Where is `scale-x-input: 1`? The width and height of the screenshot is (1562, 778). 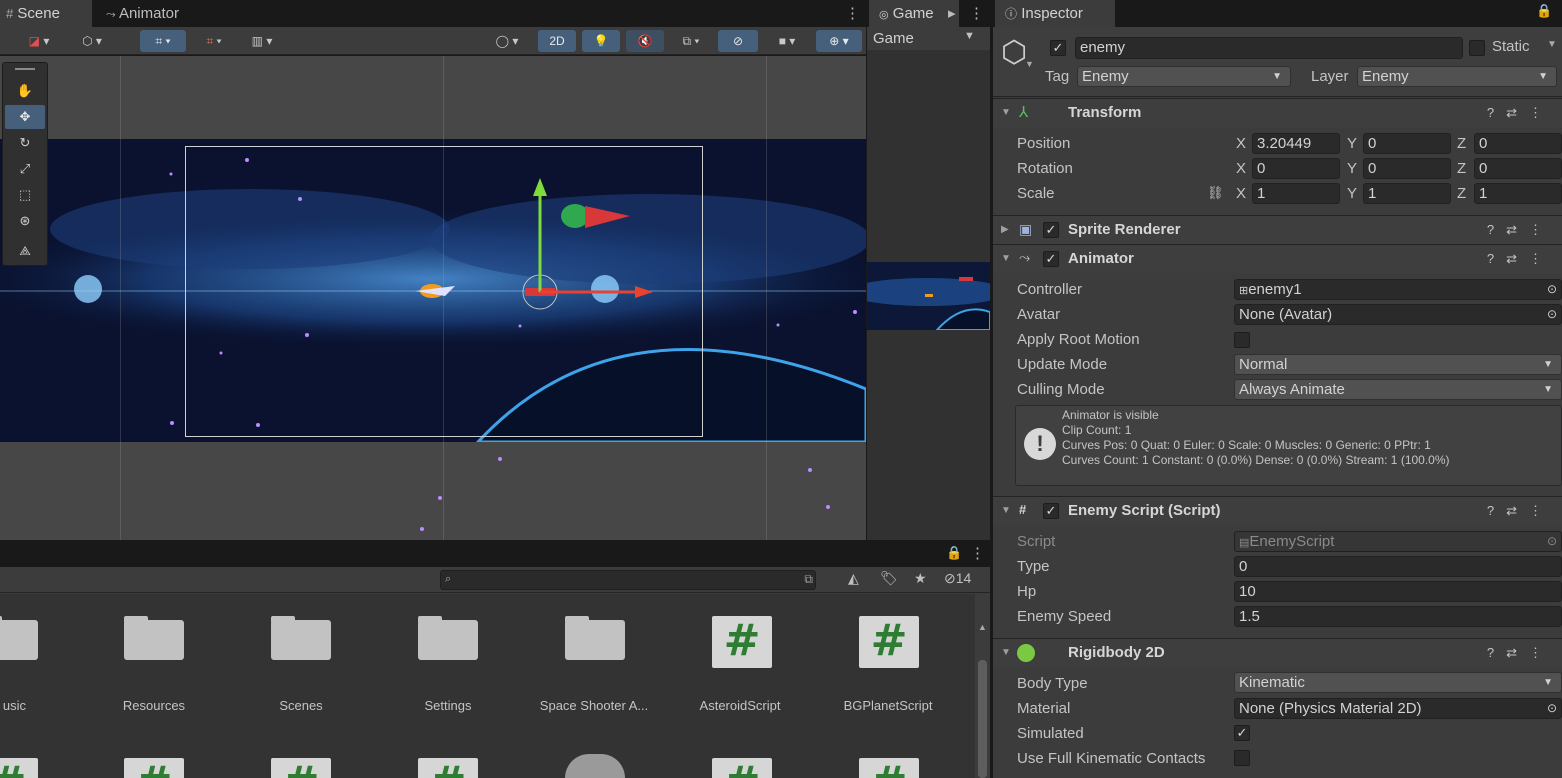 scale-x-input: 1 is located at coordinates (1296, 193).